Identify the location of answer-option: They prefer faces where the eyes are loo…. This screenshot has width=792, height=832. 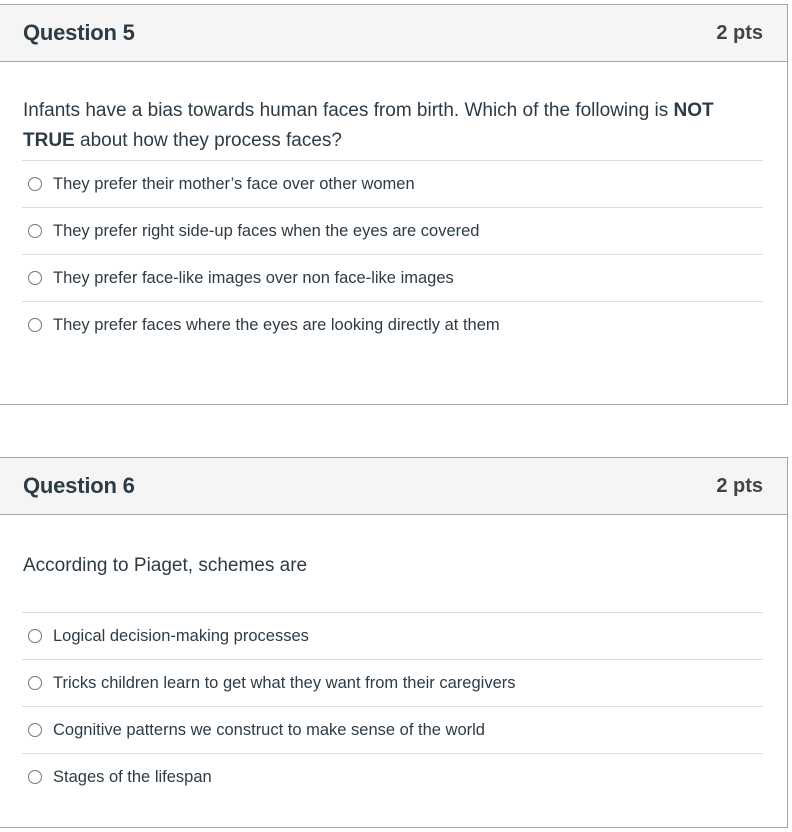
(392, 324).